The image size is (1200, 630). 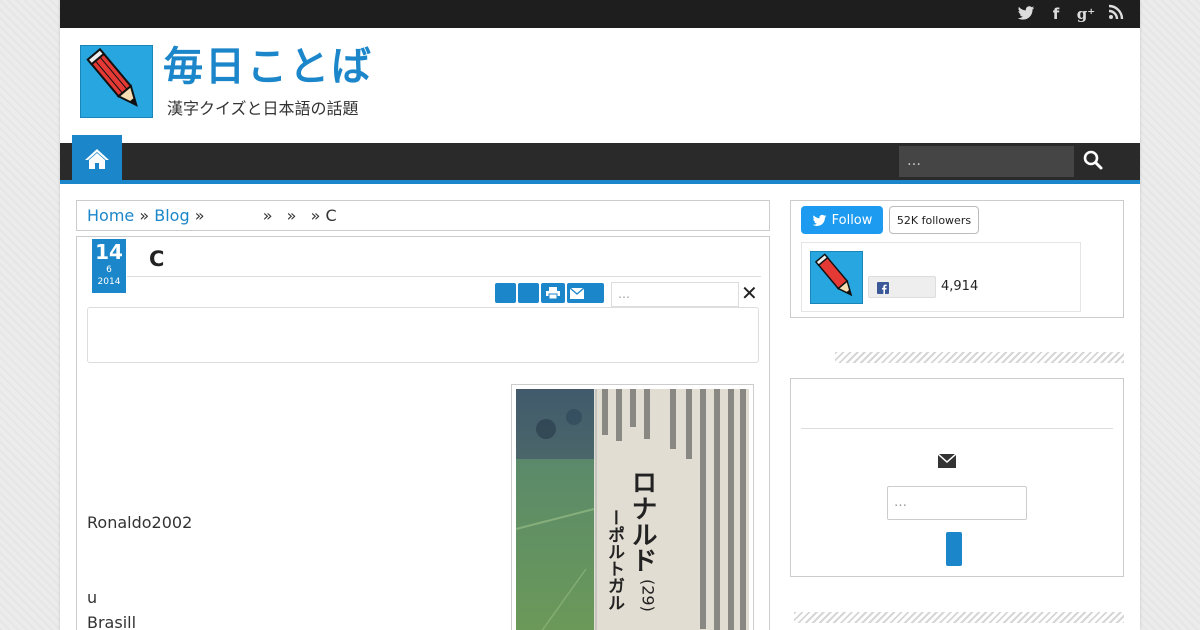 I want to click on home-button, so click(x=97, y=159).